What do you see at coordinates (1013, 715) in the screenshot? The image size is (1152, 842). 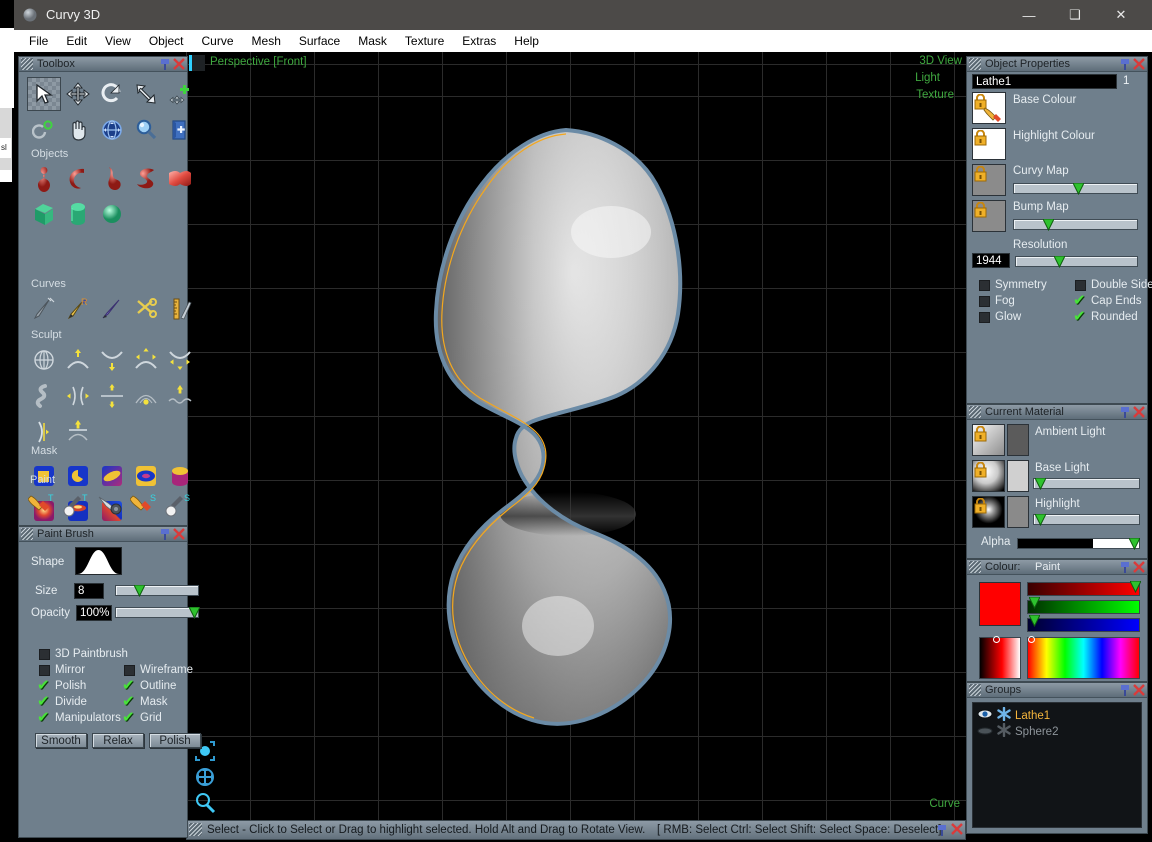 I see `group-item-lathe1: Lathe1` at bounding box center [1013, 715].